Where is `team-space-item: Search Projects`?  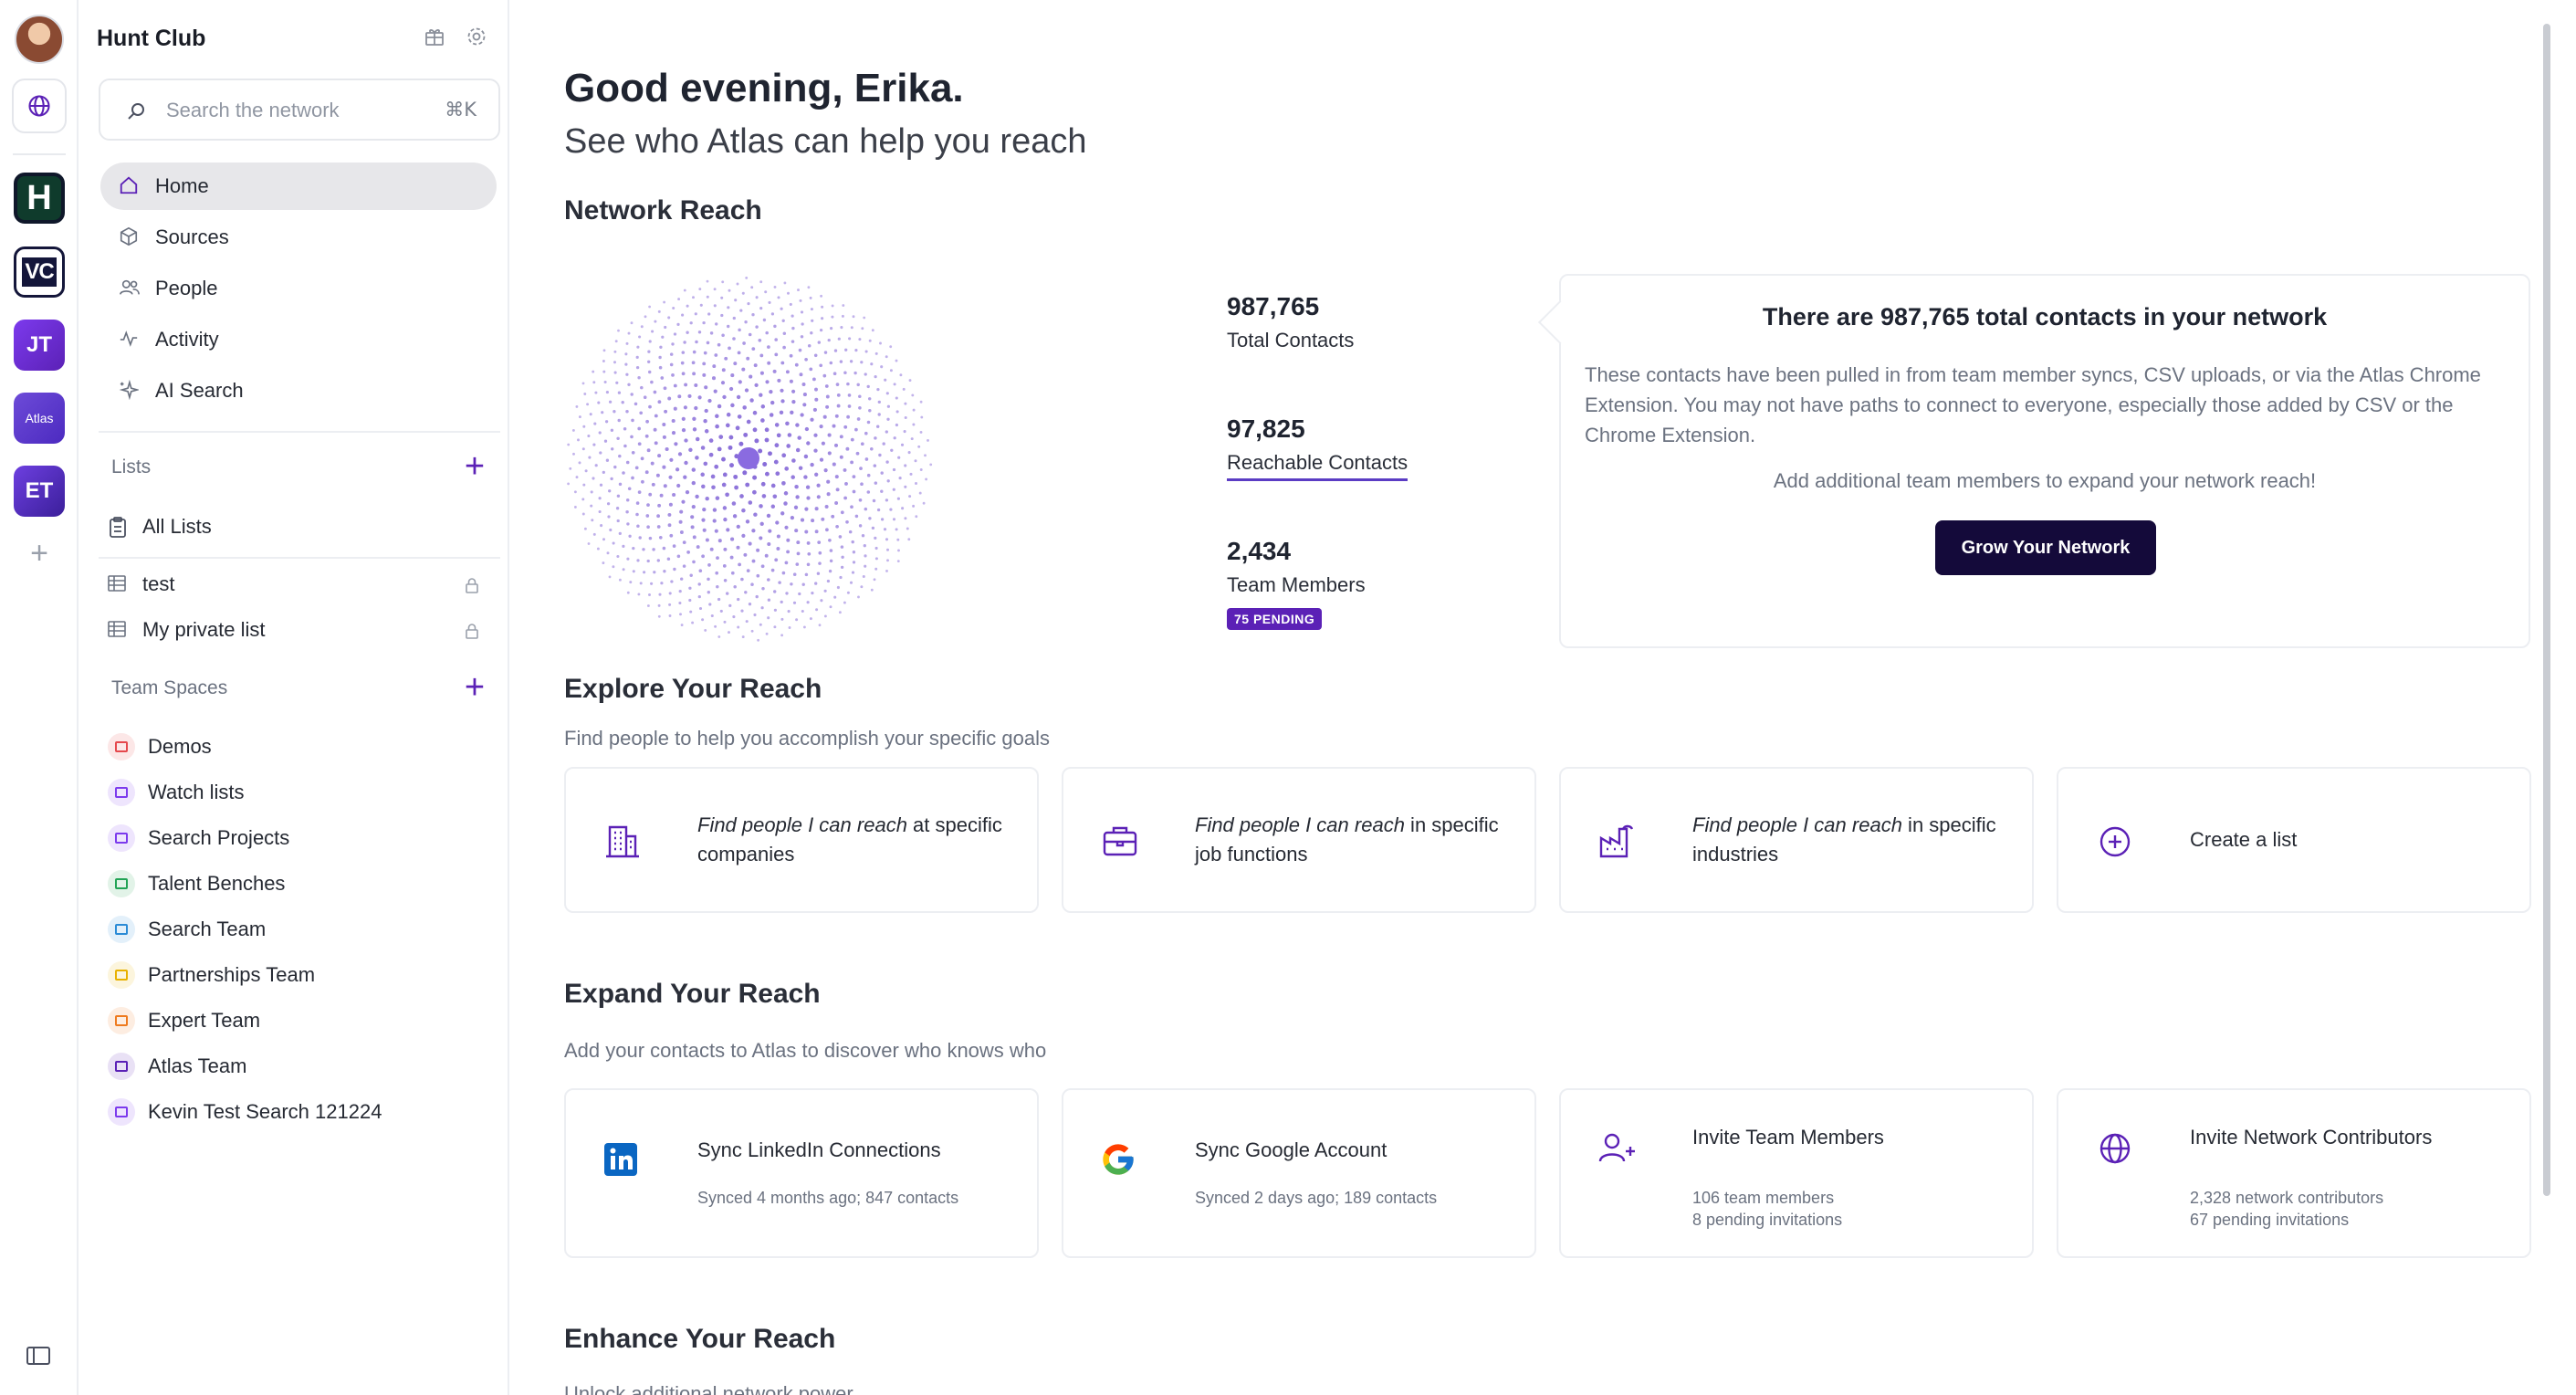
team-space-item: Search Projects is located at coordinates (300, 838).